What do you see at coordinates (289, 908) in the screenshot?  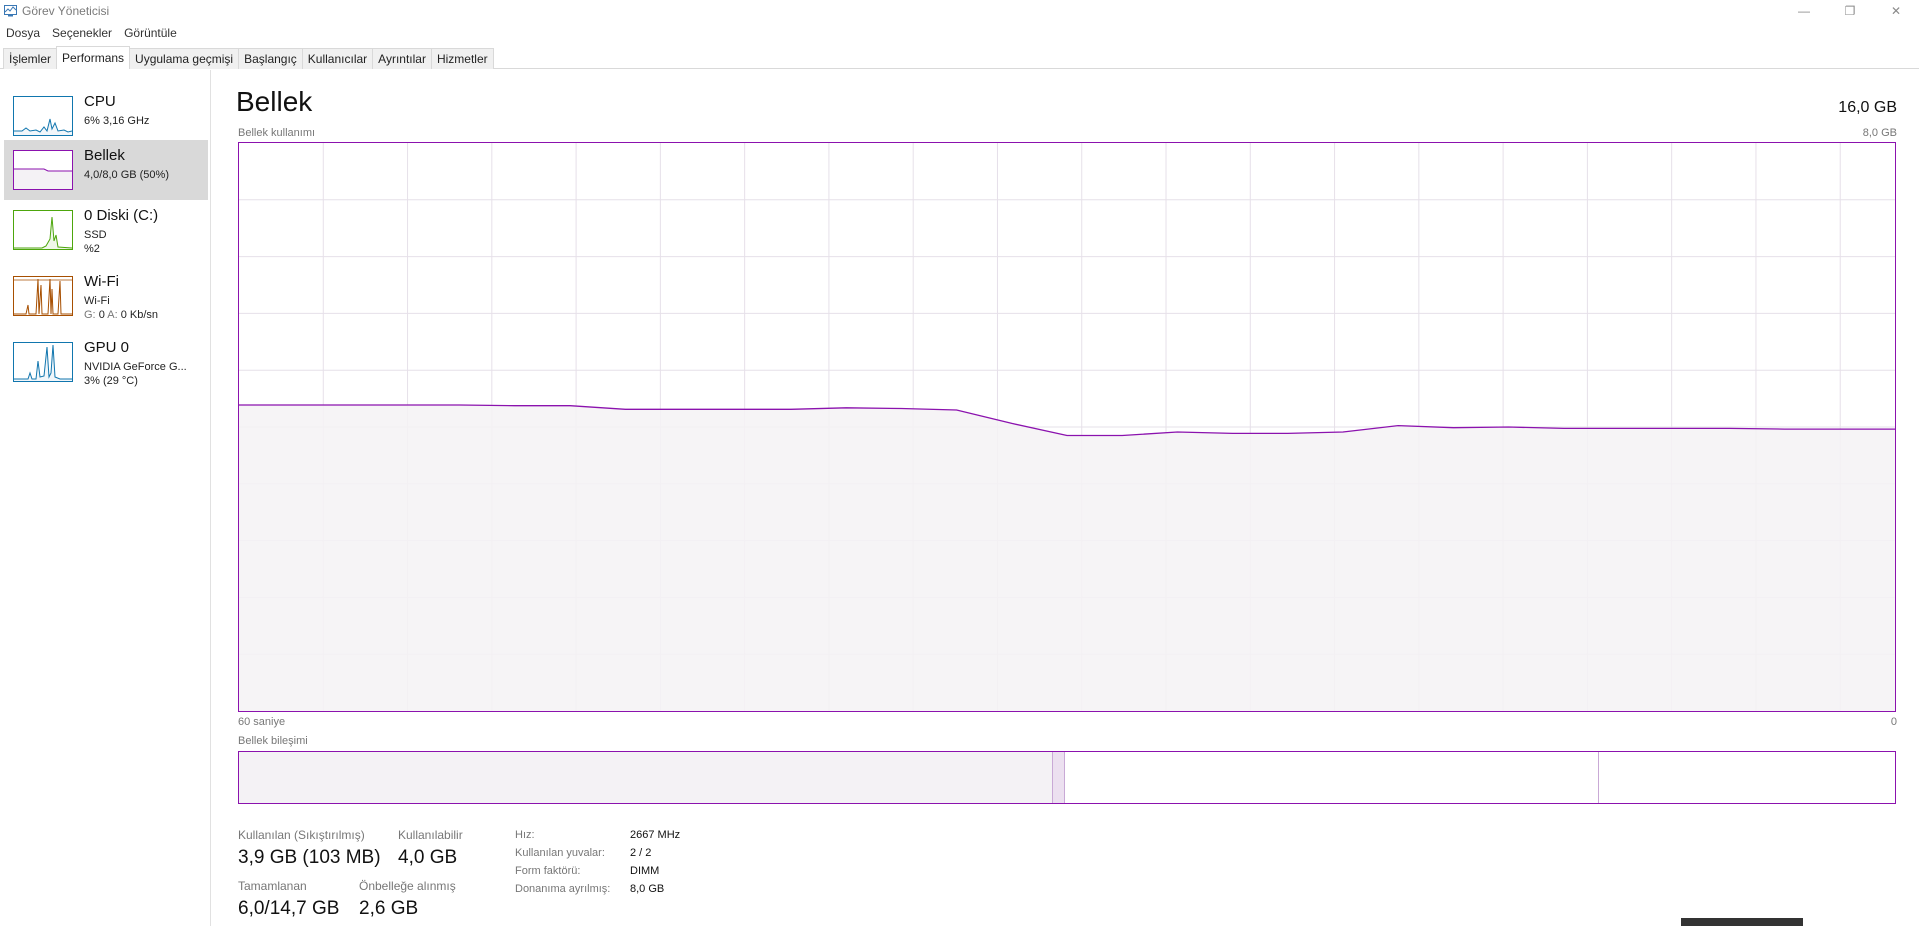 I see `committed-value: 6,0/14,7 GB` at bounding box center [289, 908].